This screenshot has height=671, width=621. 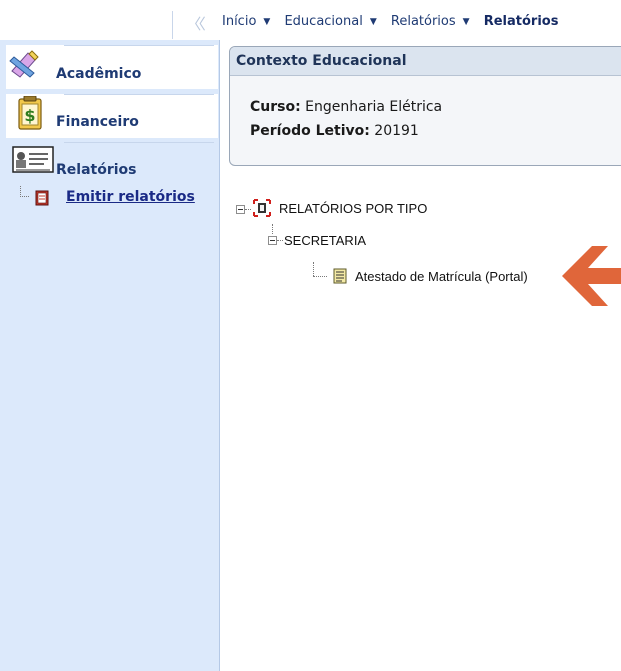 I want to click on context-periodo: Período Letivo: 20191, so click(x=334, y=131).